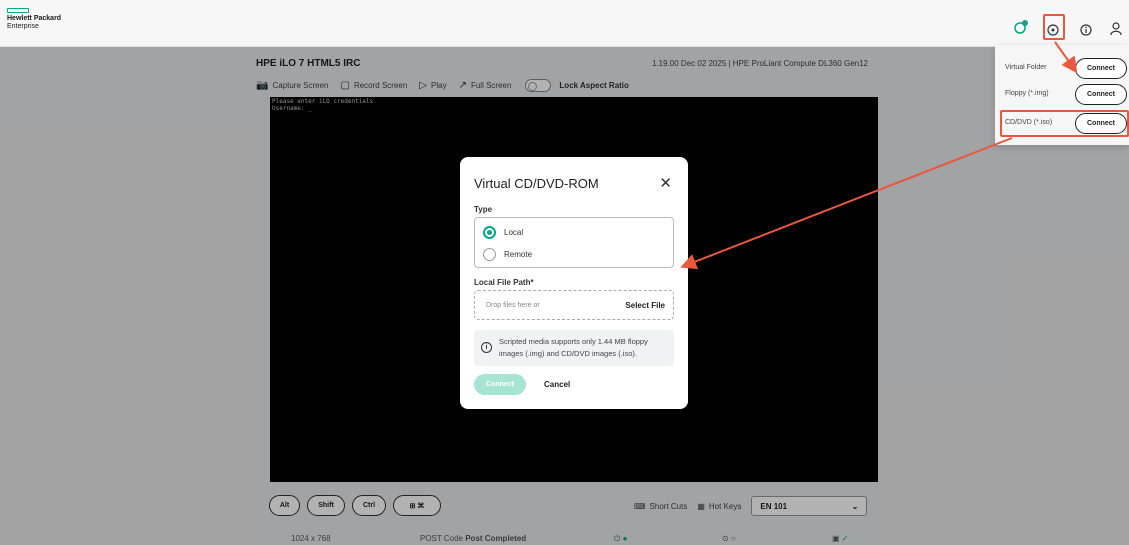 This screenshot has width=1129, height=545. What do you see at coordinates (513, 305) in the screenshot?
I see `drop-placeholder: Drop files here or` at bounding box center [513, 305].